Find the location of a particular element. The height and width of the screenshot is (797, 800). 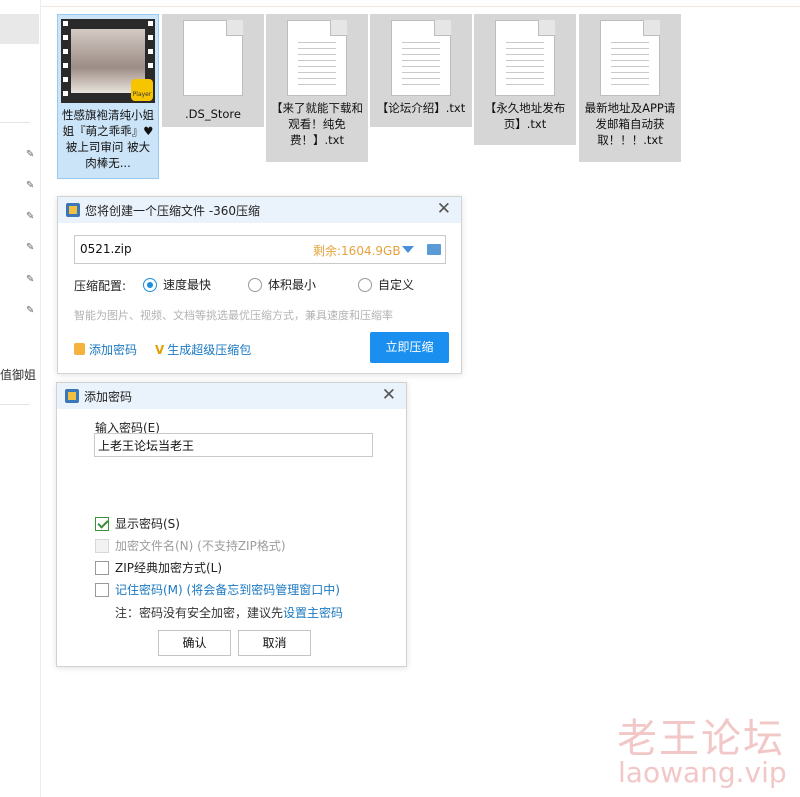

security-note: 注：密码没有安全加密，建议先设置主密码 is located at coordinates (229, 613).